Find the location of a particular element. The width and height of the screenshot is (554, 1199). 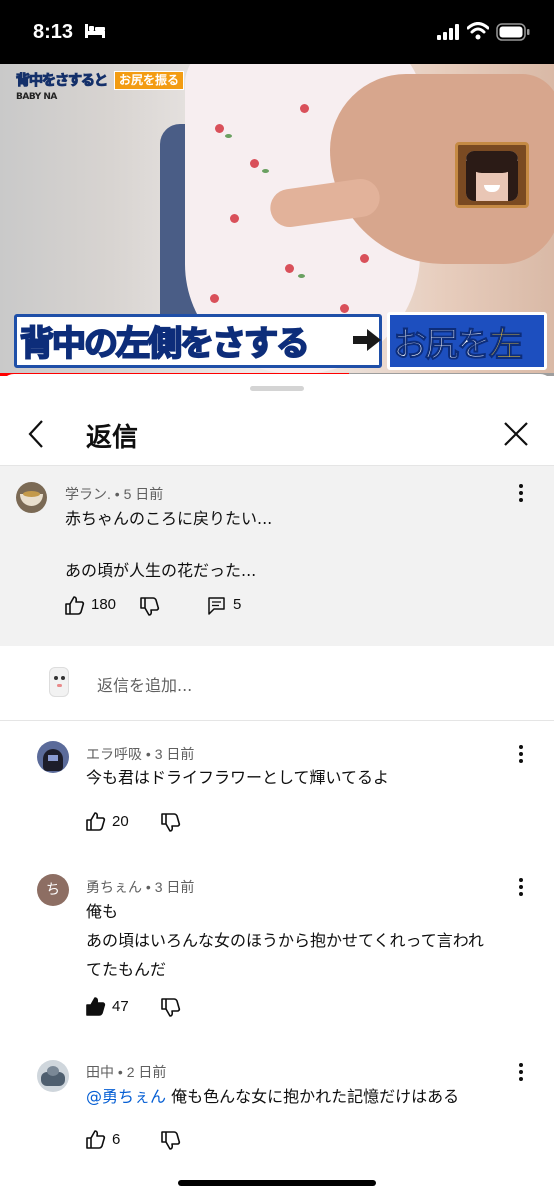

bed-icon is located at coordinates (95, 31).